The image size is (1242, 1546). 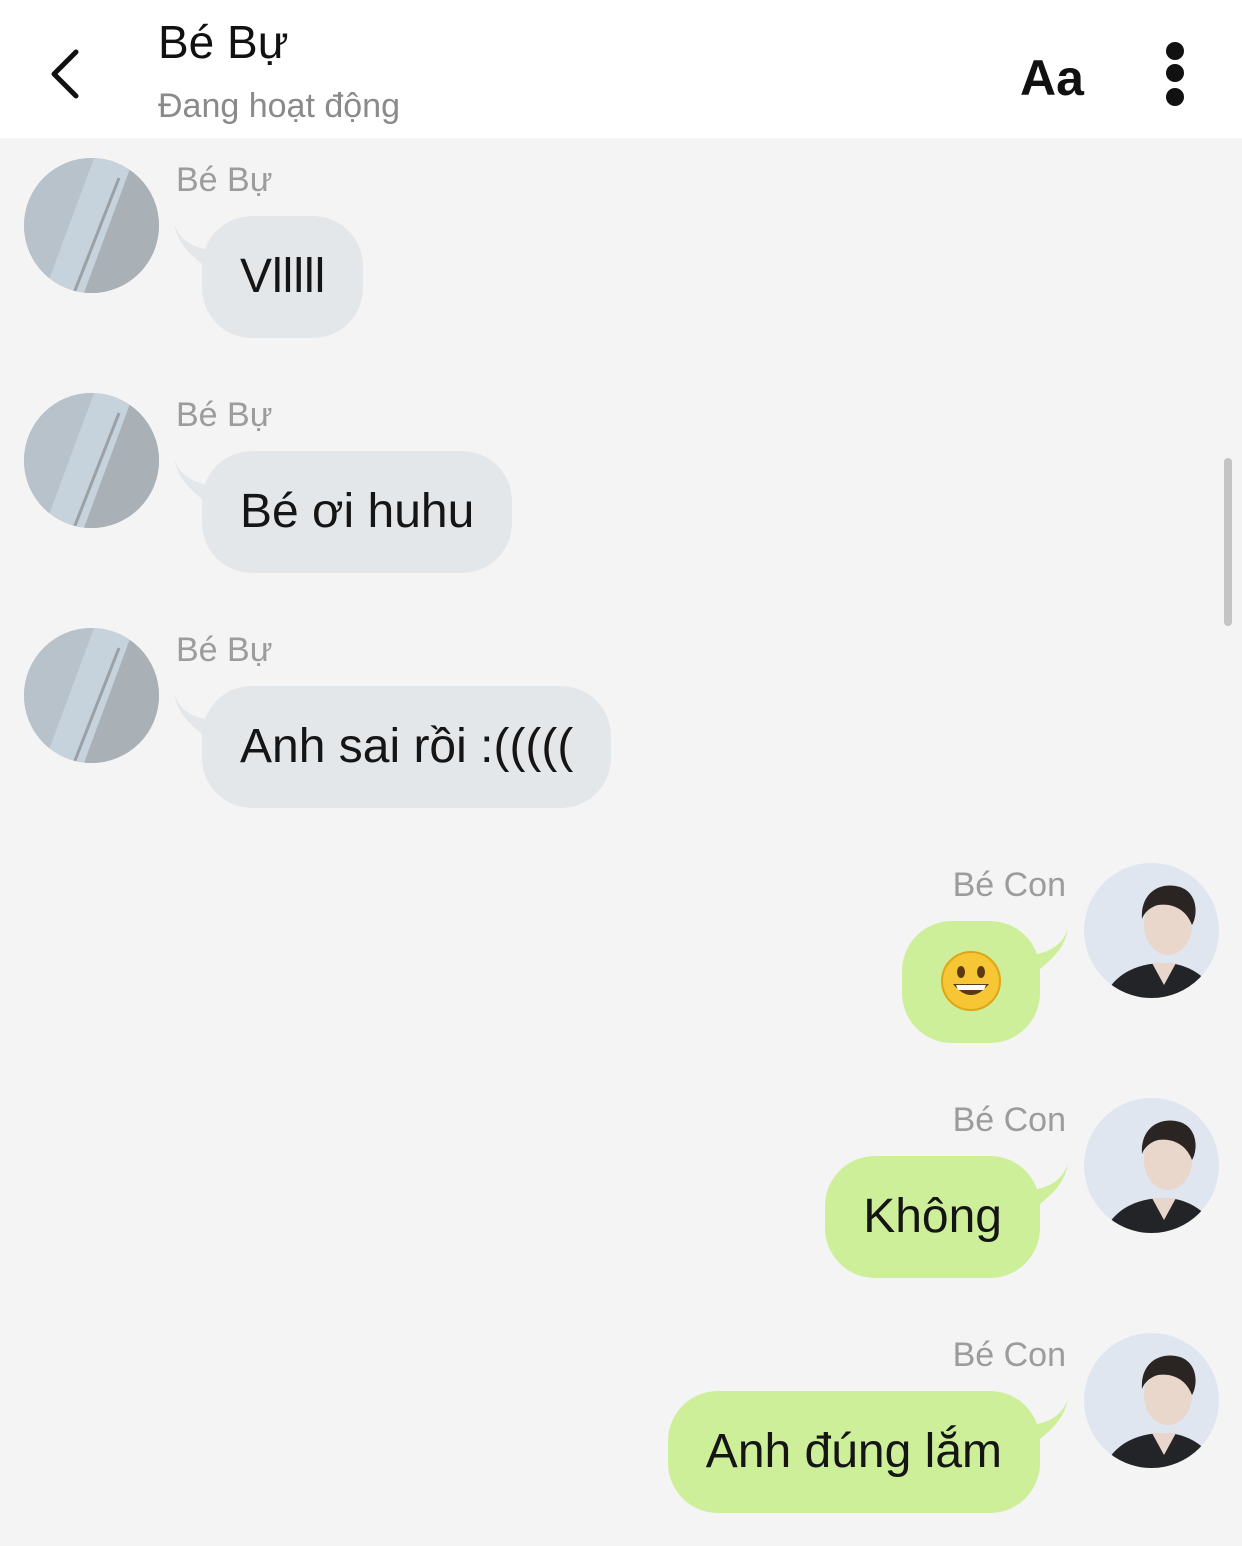 I want to click on message-row: Bé Con Không, so click(x=621, y=1178).